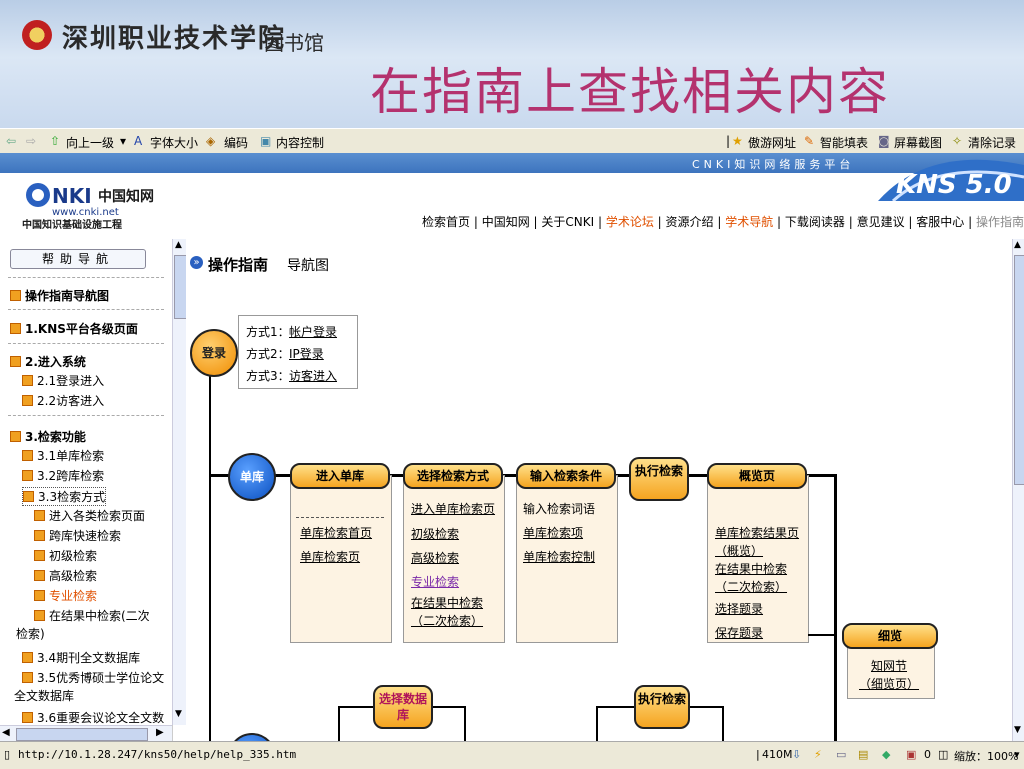 This screenshot has height=769, width=1024. Describe the element at coordinates (1018, 490) in the screenshot. I see `content-vscrollbar: ▲ ▼` at that location.